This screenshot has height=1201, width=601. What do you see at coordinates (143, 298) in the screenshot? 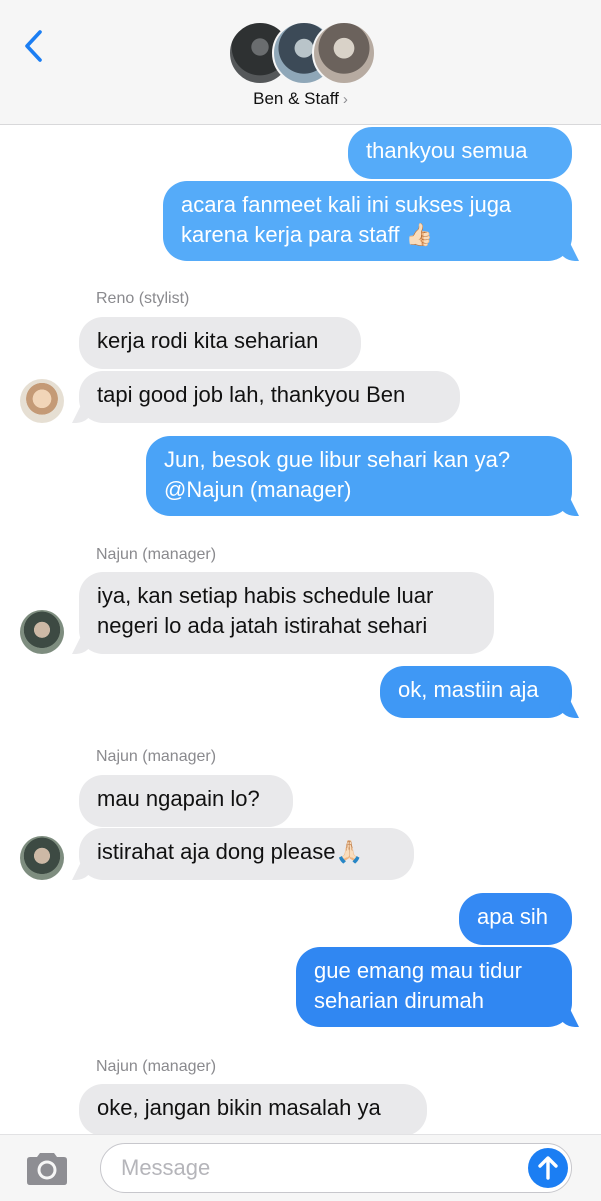
I see `sender-name: Reno (stylist)` at bounding box center [143, 298].